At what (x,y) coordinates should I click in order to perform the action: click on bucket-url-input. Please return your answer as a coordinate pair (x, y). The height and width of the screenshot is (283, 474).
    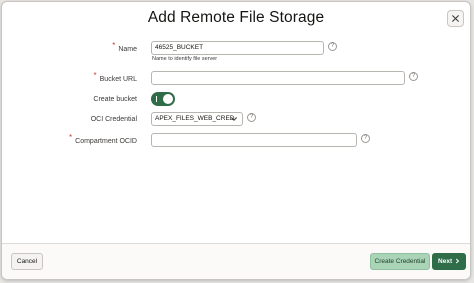
    Looking at the image, I should click on (278, 78).